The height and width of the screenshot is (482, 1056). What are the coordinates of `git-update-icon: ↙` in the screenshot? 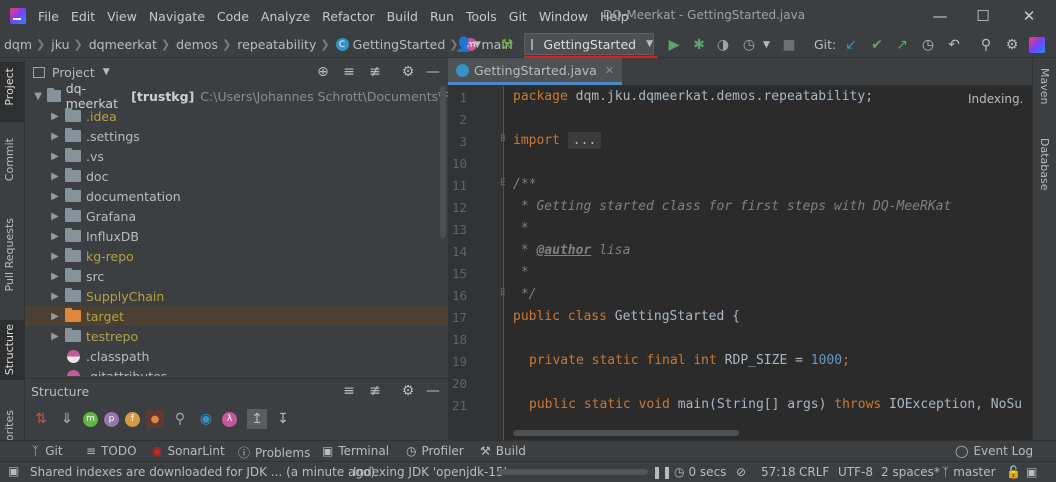 It's located at (851, 45).